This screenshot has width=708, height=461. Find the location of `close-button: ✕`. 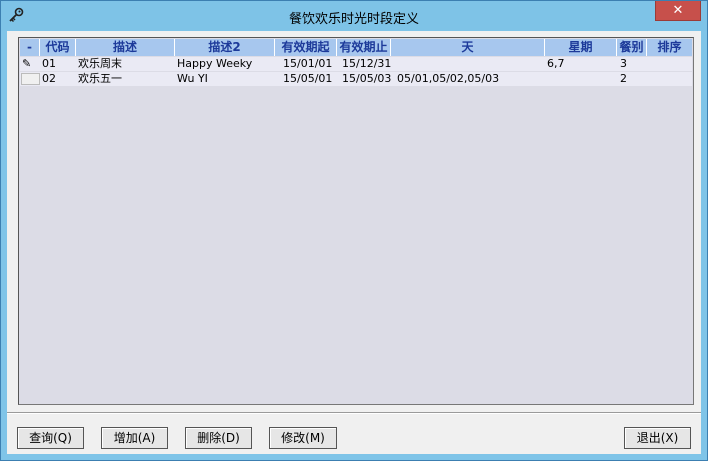

close-button: ✕ is located at coordinates (678, 11).